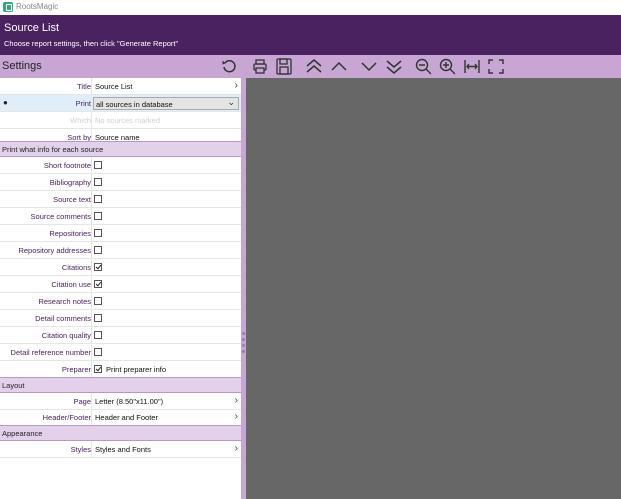 The width and height of the screenshot is (621, 499). I want to click on option-row: Detail comments, so click(120, 318).